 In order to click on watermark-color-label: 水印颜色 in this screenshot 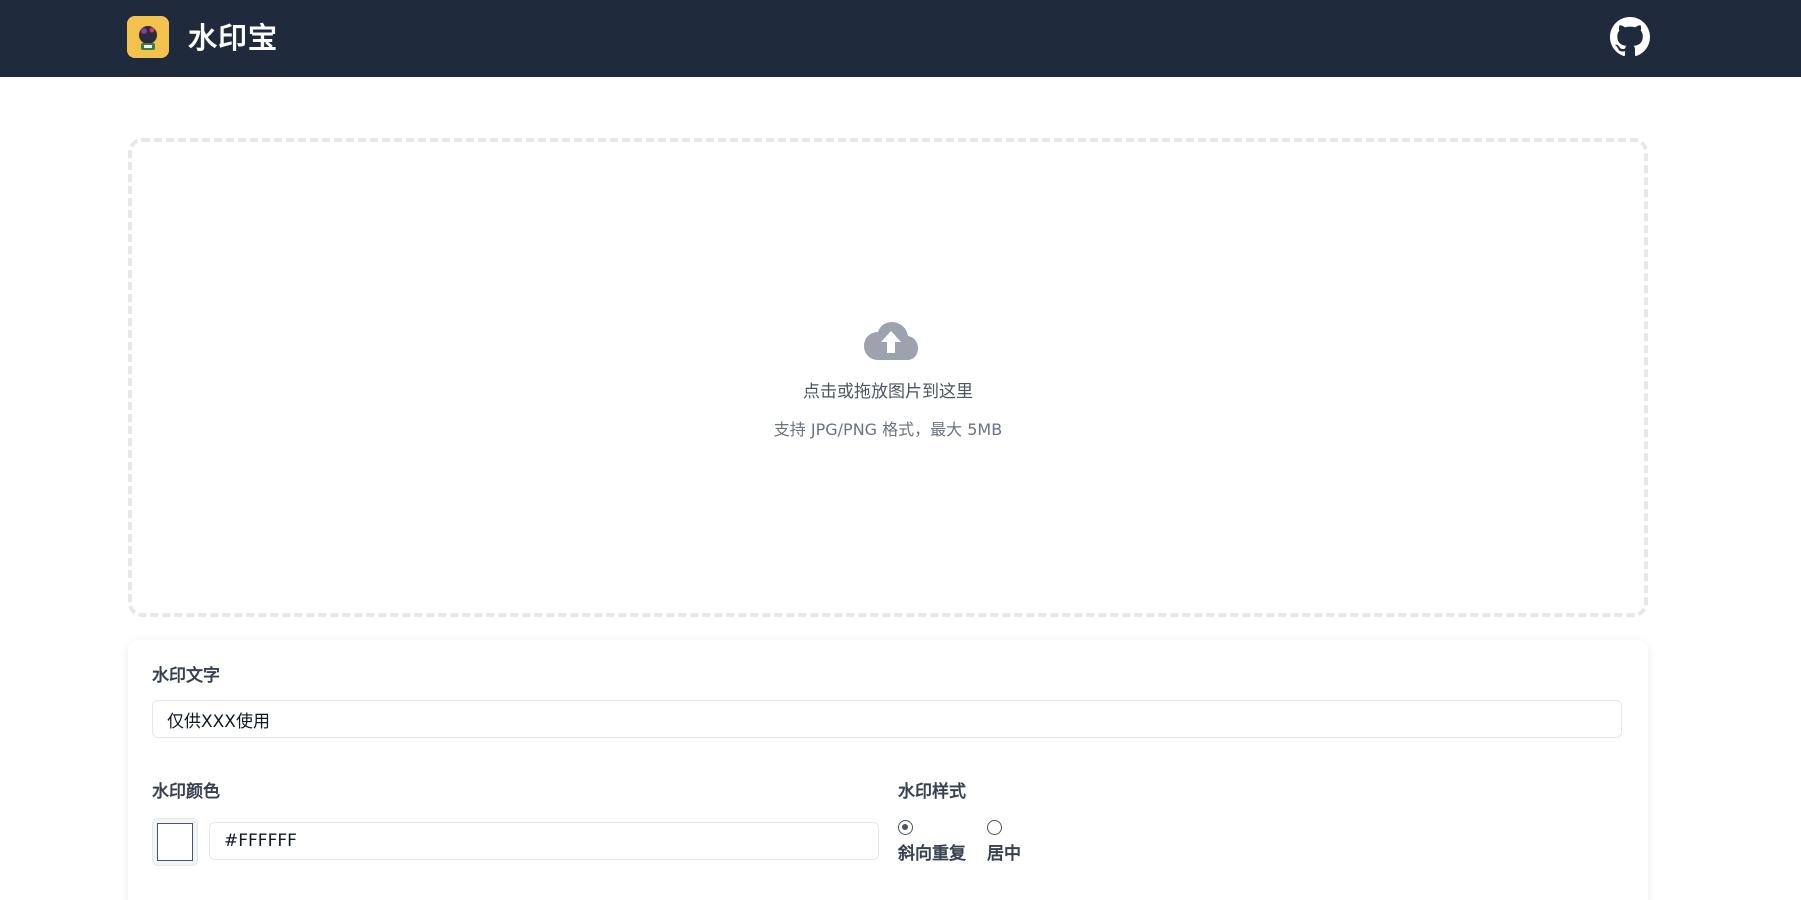, I will do `click(186, 792)`.